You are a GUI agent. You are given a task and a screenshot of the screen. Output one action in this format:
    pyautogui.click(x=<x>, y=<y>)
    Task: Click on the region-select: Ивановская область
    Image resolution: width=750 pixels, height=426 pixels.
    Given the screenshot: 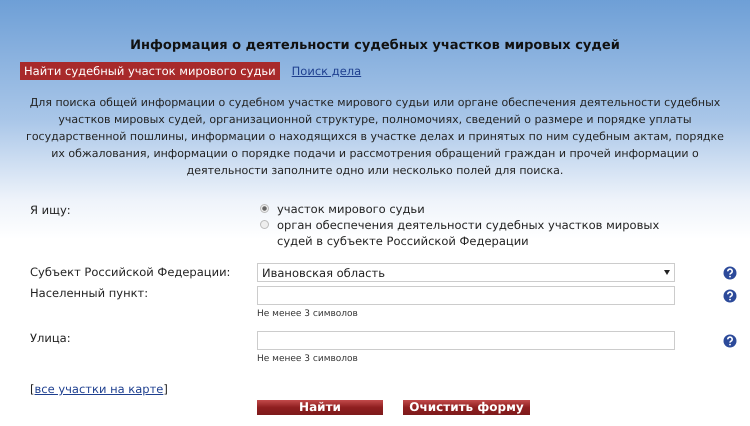 What is the action you would take?
    pyautogui.click(x=466, y=272)
    